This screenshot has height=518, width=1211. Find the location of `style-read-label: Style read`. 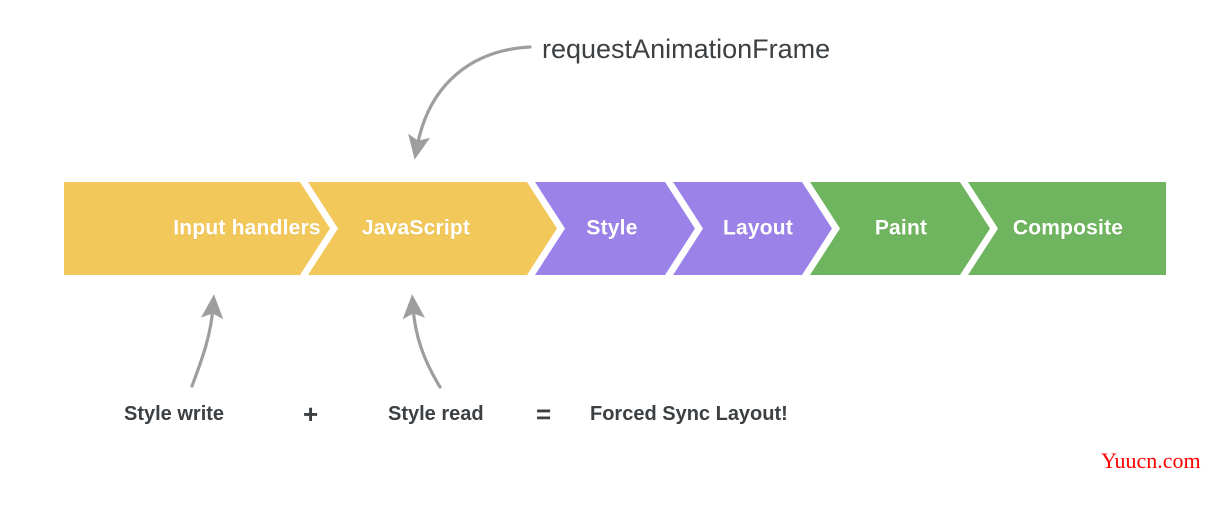

style-read-label: Style read is located at coordinates (436, 414).